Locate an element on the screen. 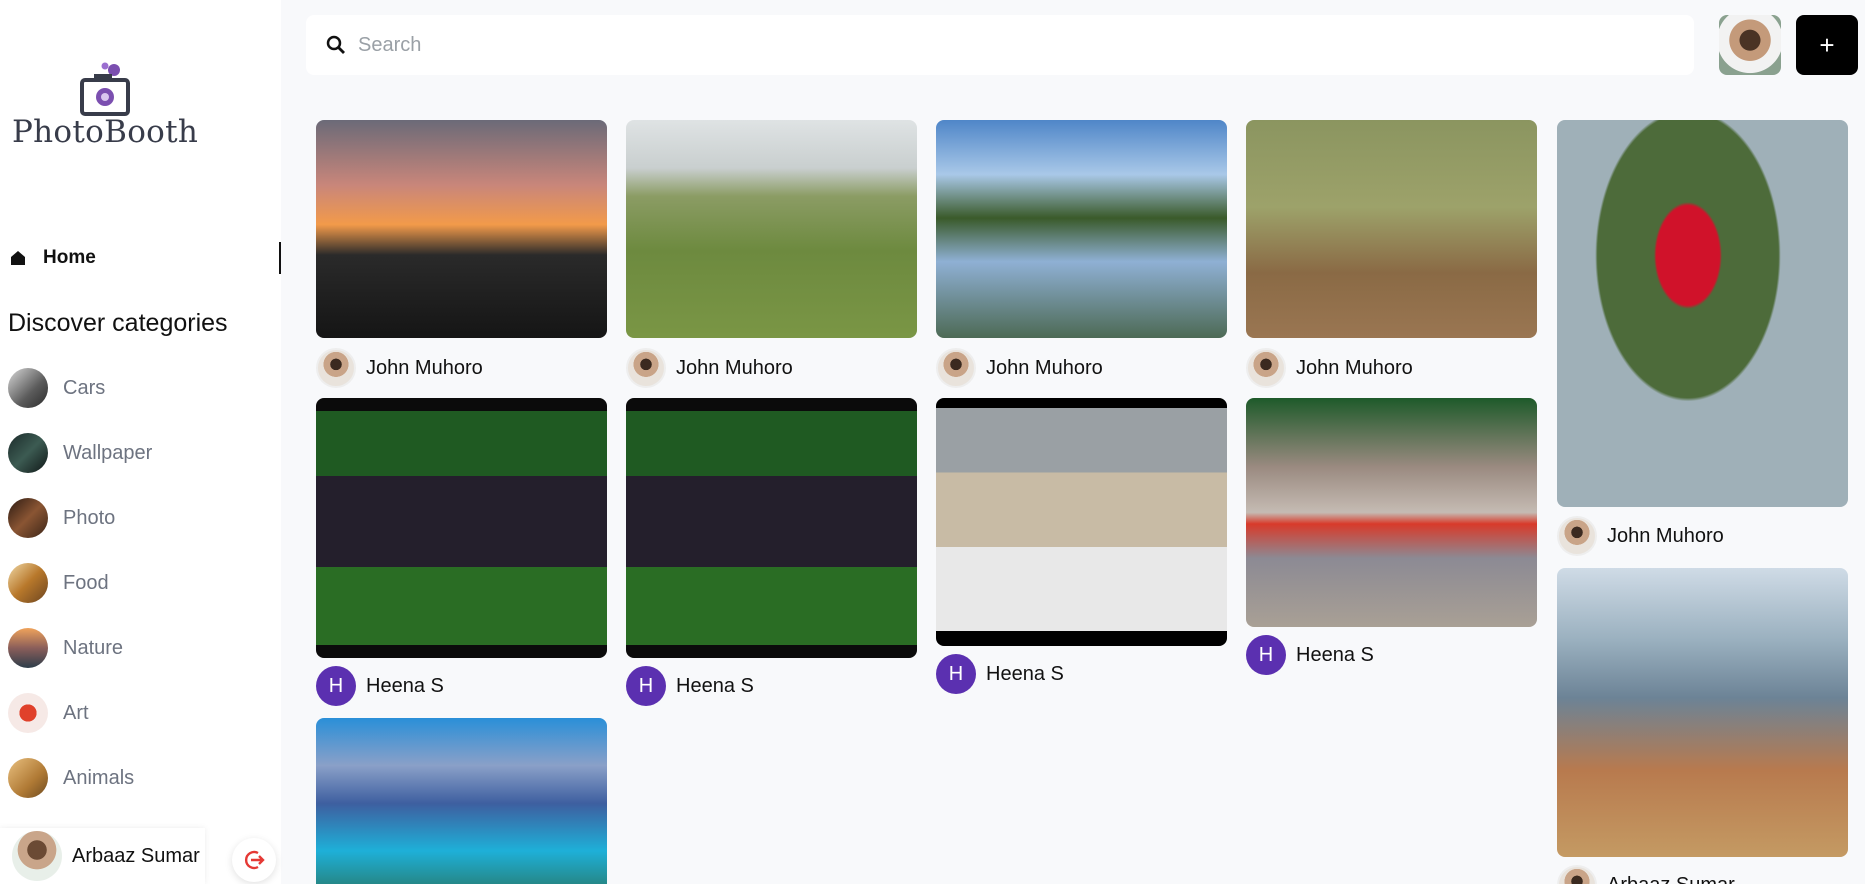 The width and height of the screenshot is (1865, 884). logout-button is located at coordinates (254, 860).